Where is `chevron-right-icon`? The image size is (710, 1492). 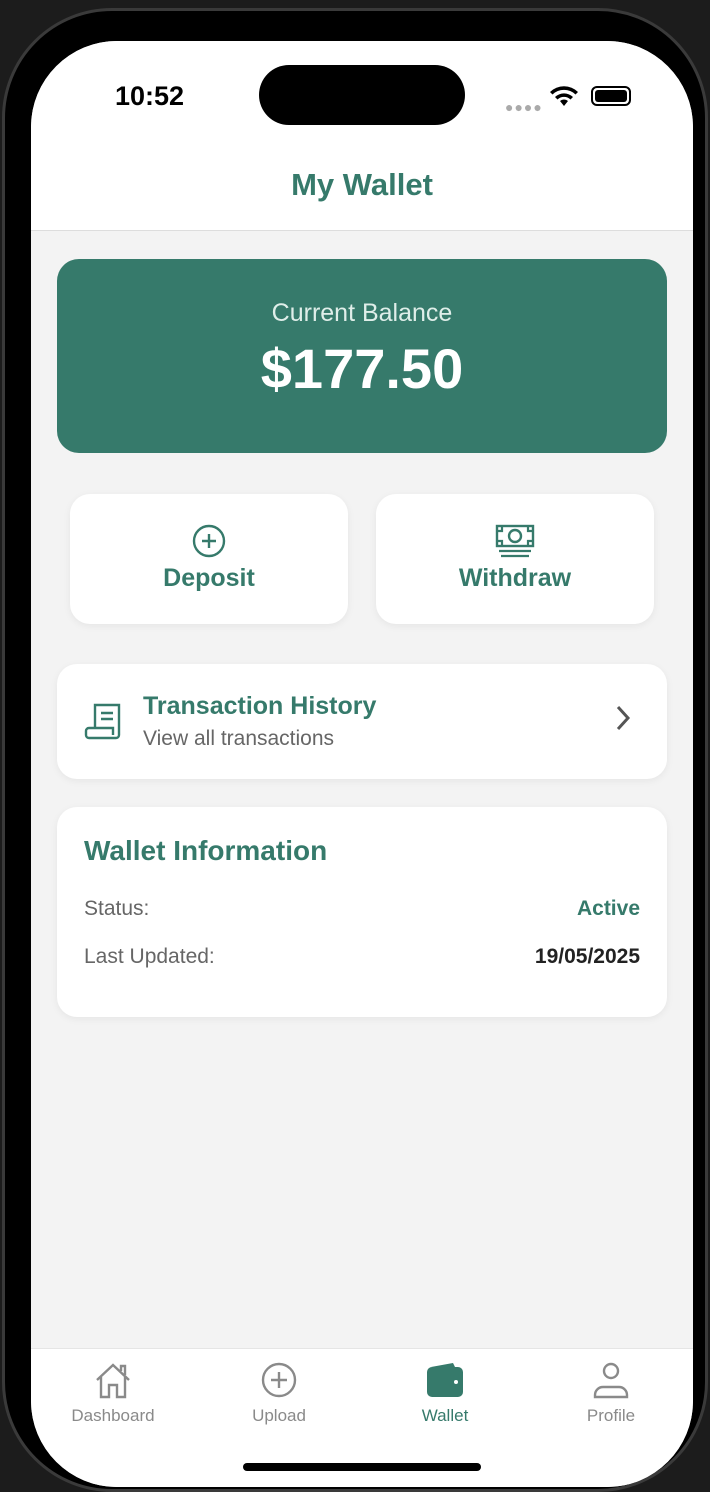
chevron-right-icon is located at coordinates (623, 718).